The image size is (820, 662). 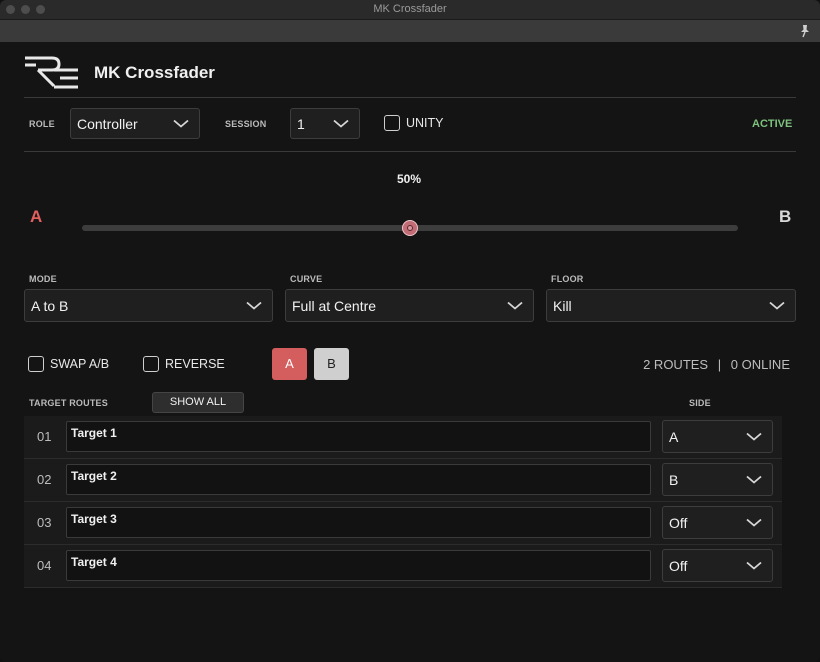 What do you see at coordinates (358, 436) in the screenshot?
I see `target-name-field: Target 1` at bounding box center [358, 436].